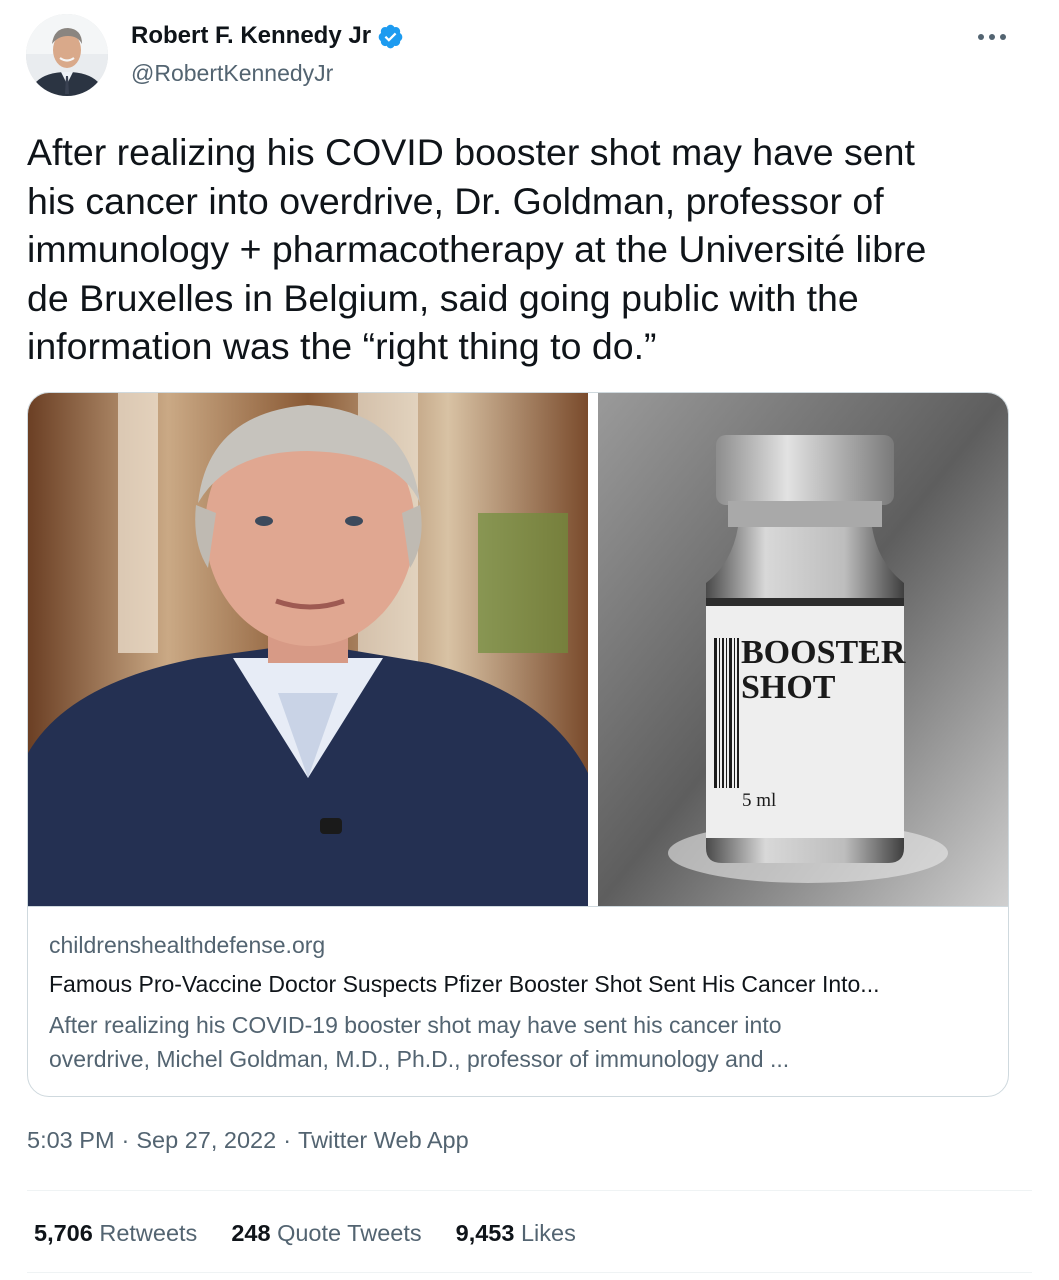 The image size is (1059, 1280). I want to click on avatar-photo, so click(67, 55).